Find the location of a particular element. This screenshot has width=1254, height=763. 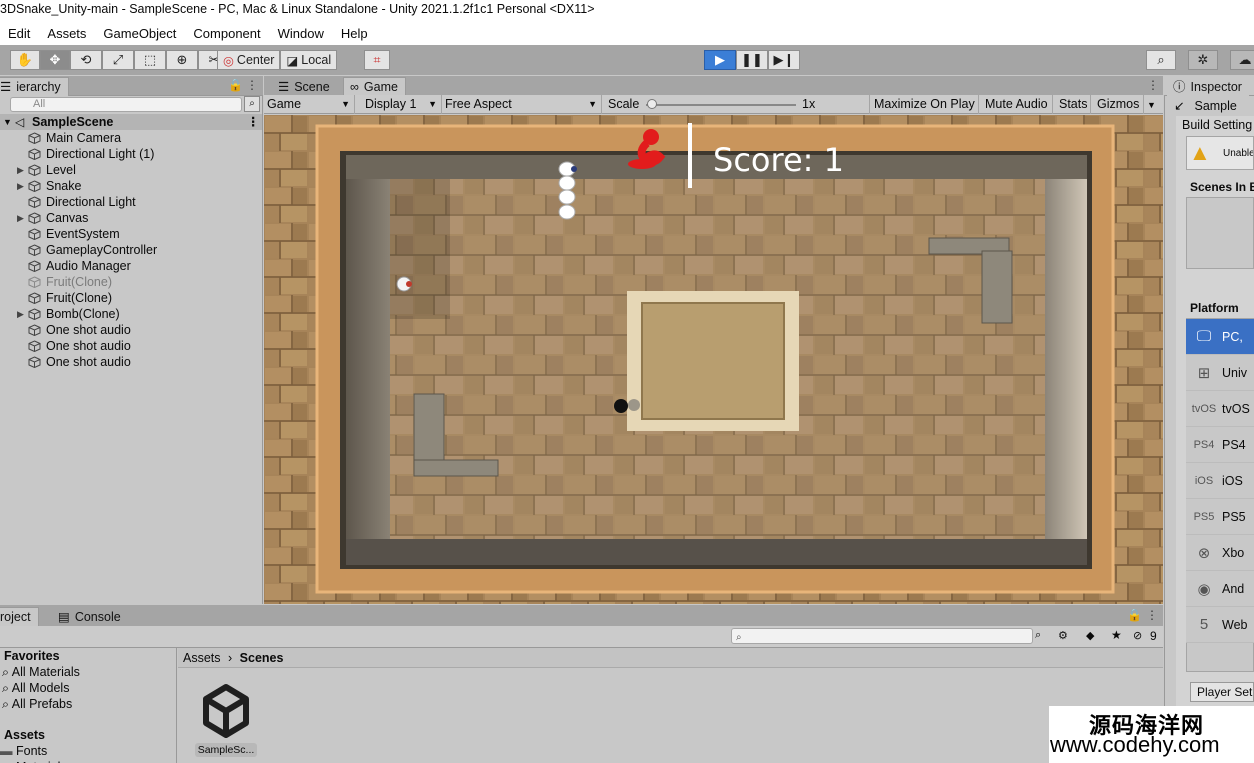

asset-folder-item: ▬ Fonts is located at coordinates (23, 751).